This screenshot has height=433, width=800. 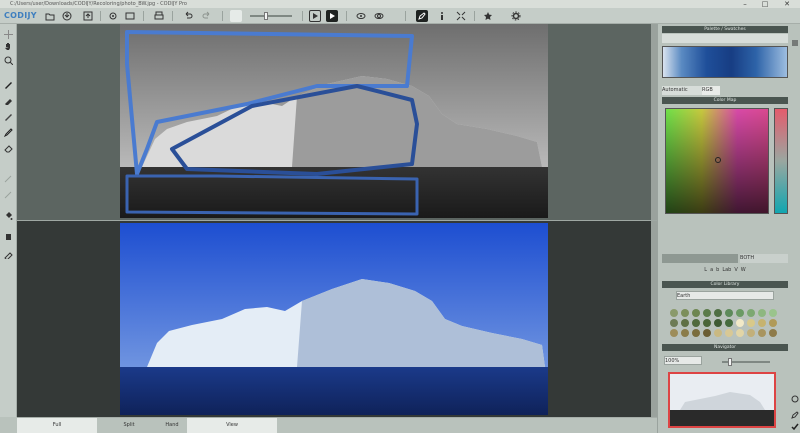 What do you see at coordinates (461, 16) in the screenshot?
I see `fit-icon` at bounding box center [461, 16].